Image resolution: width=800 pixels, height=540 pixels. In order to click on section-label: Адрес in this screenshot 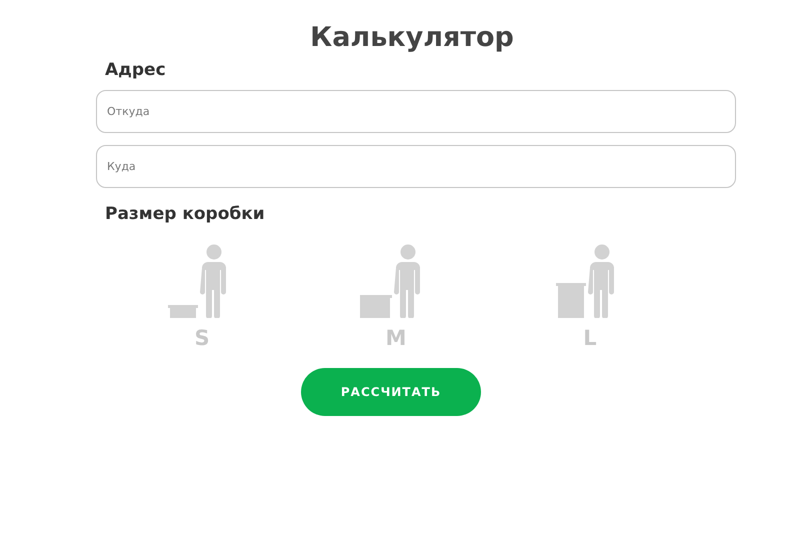, I will do `click(136, 70)`.